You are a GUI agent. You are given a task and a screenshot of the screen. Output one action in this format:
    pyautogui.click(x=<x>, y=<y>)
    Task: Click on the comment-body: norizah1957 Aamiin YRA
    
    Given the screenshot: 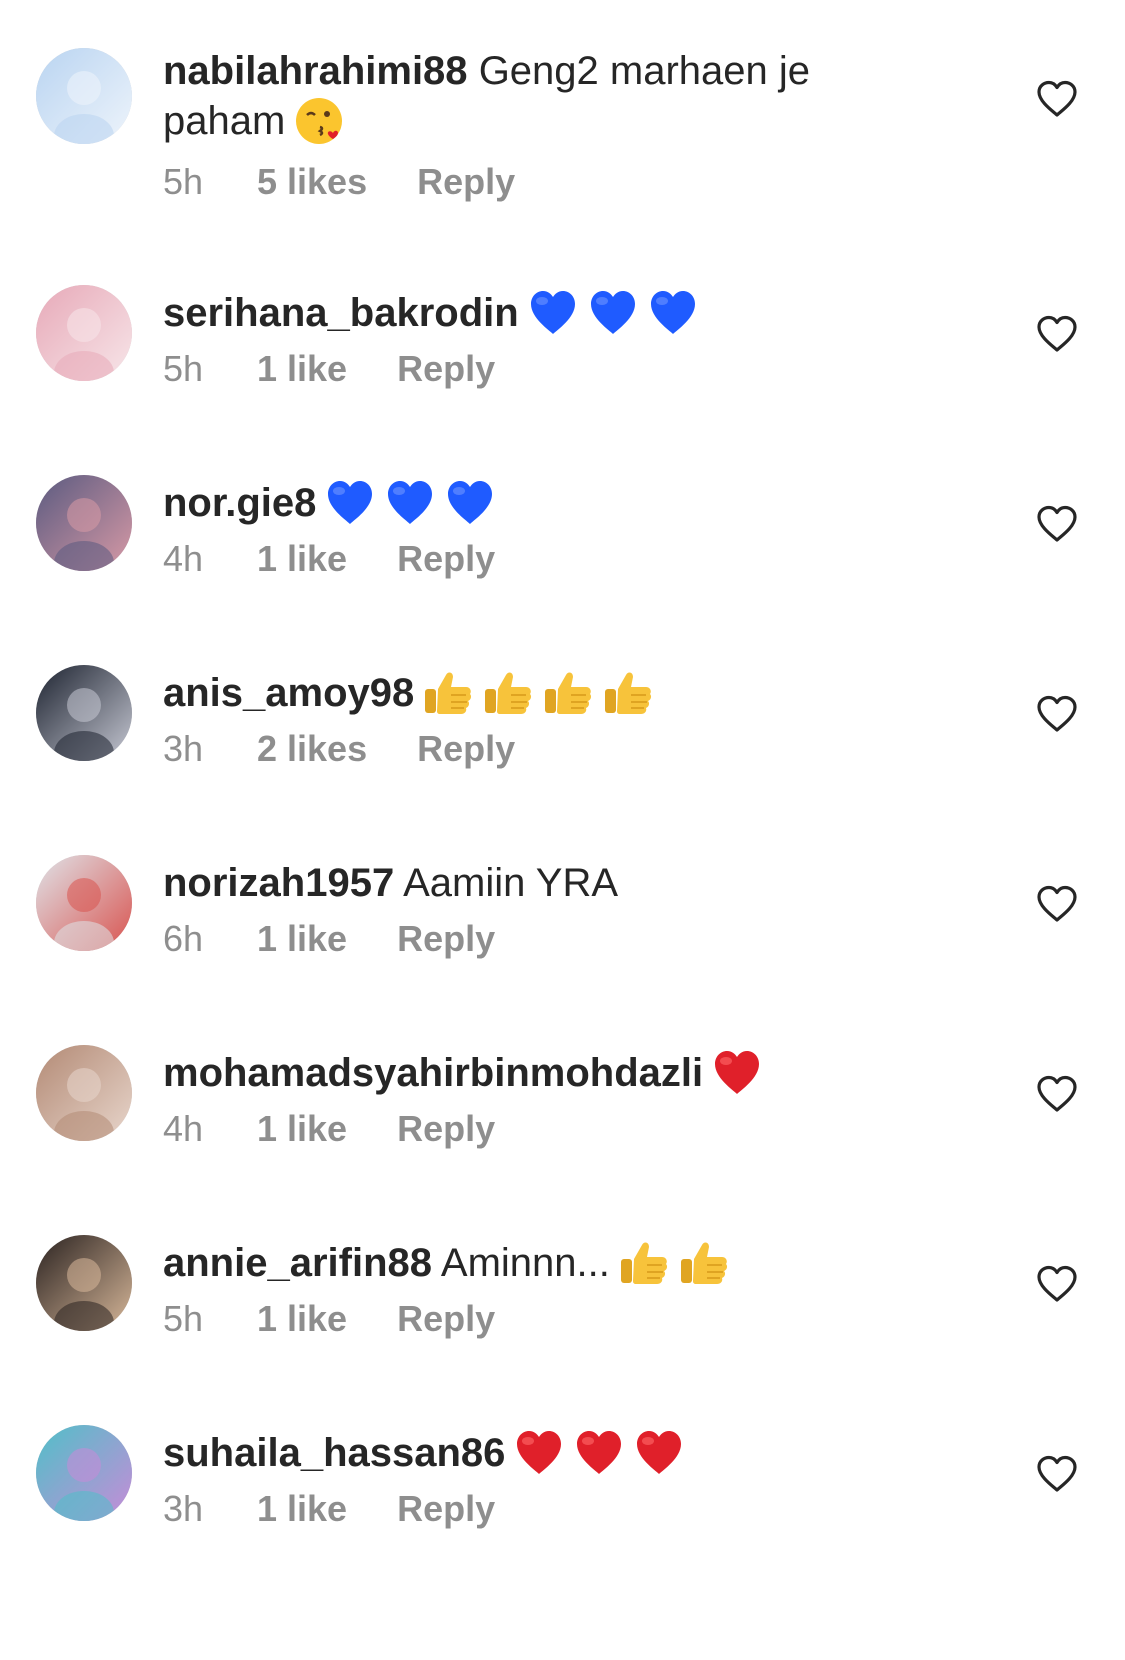 What is the action you would take?
    pyautogui.click(x=563, y=883)
    